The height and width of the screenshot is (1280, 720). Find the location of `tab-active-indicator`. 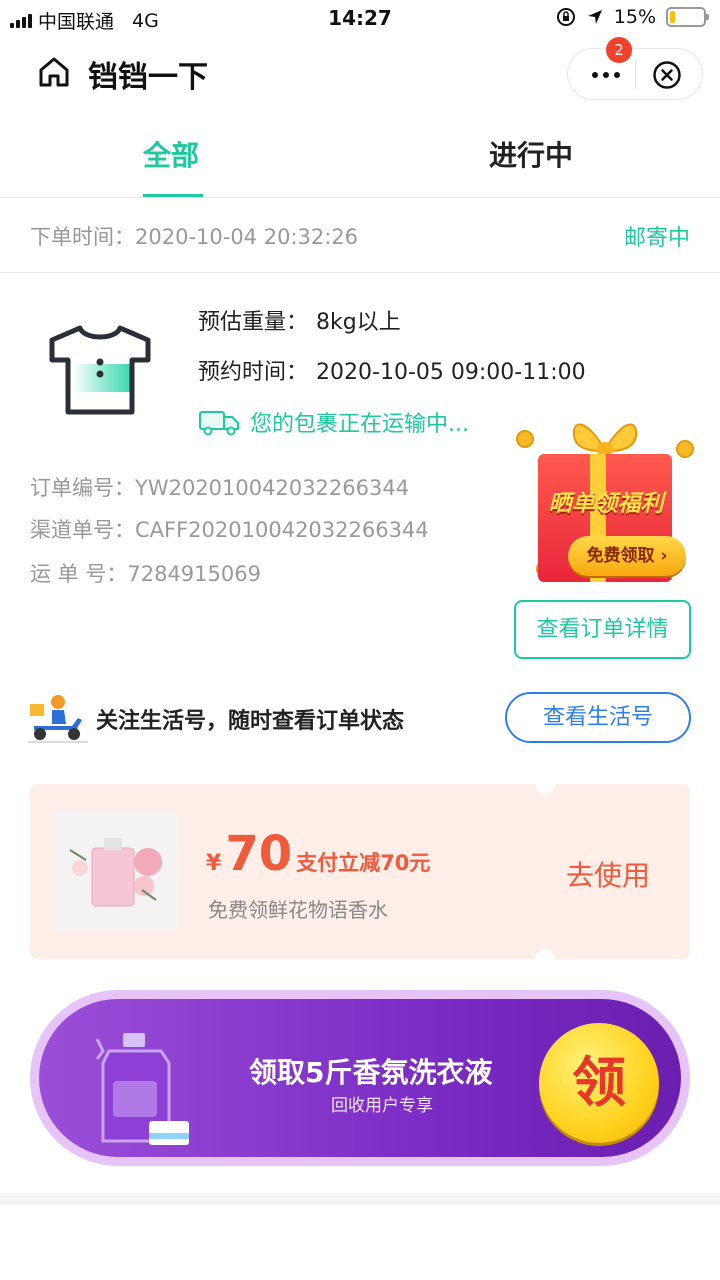

tab-active-indicator is located at coordinates (173, 195).